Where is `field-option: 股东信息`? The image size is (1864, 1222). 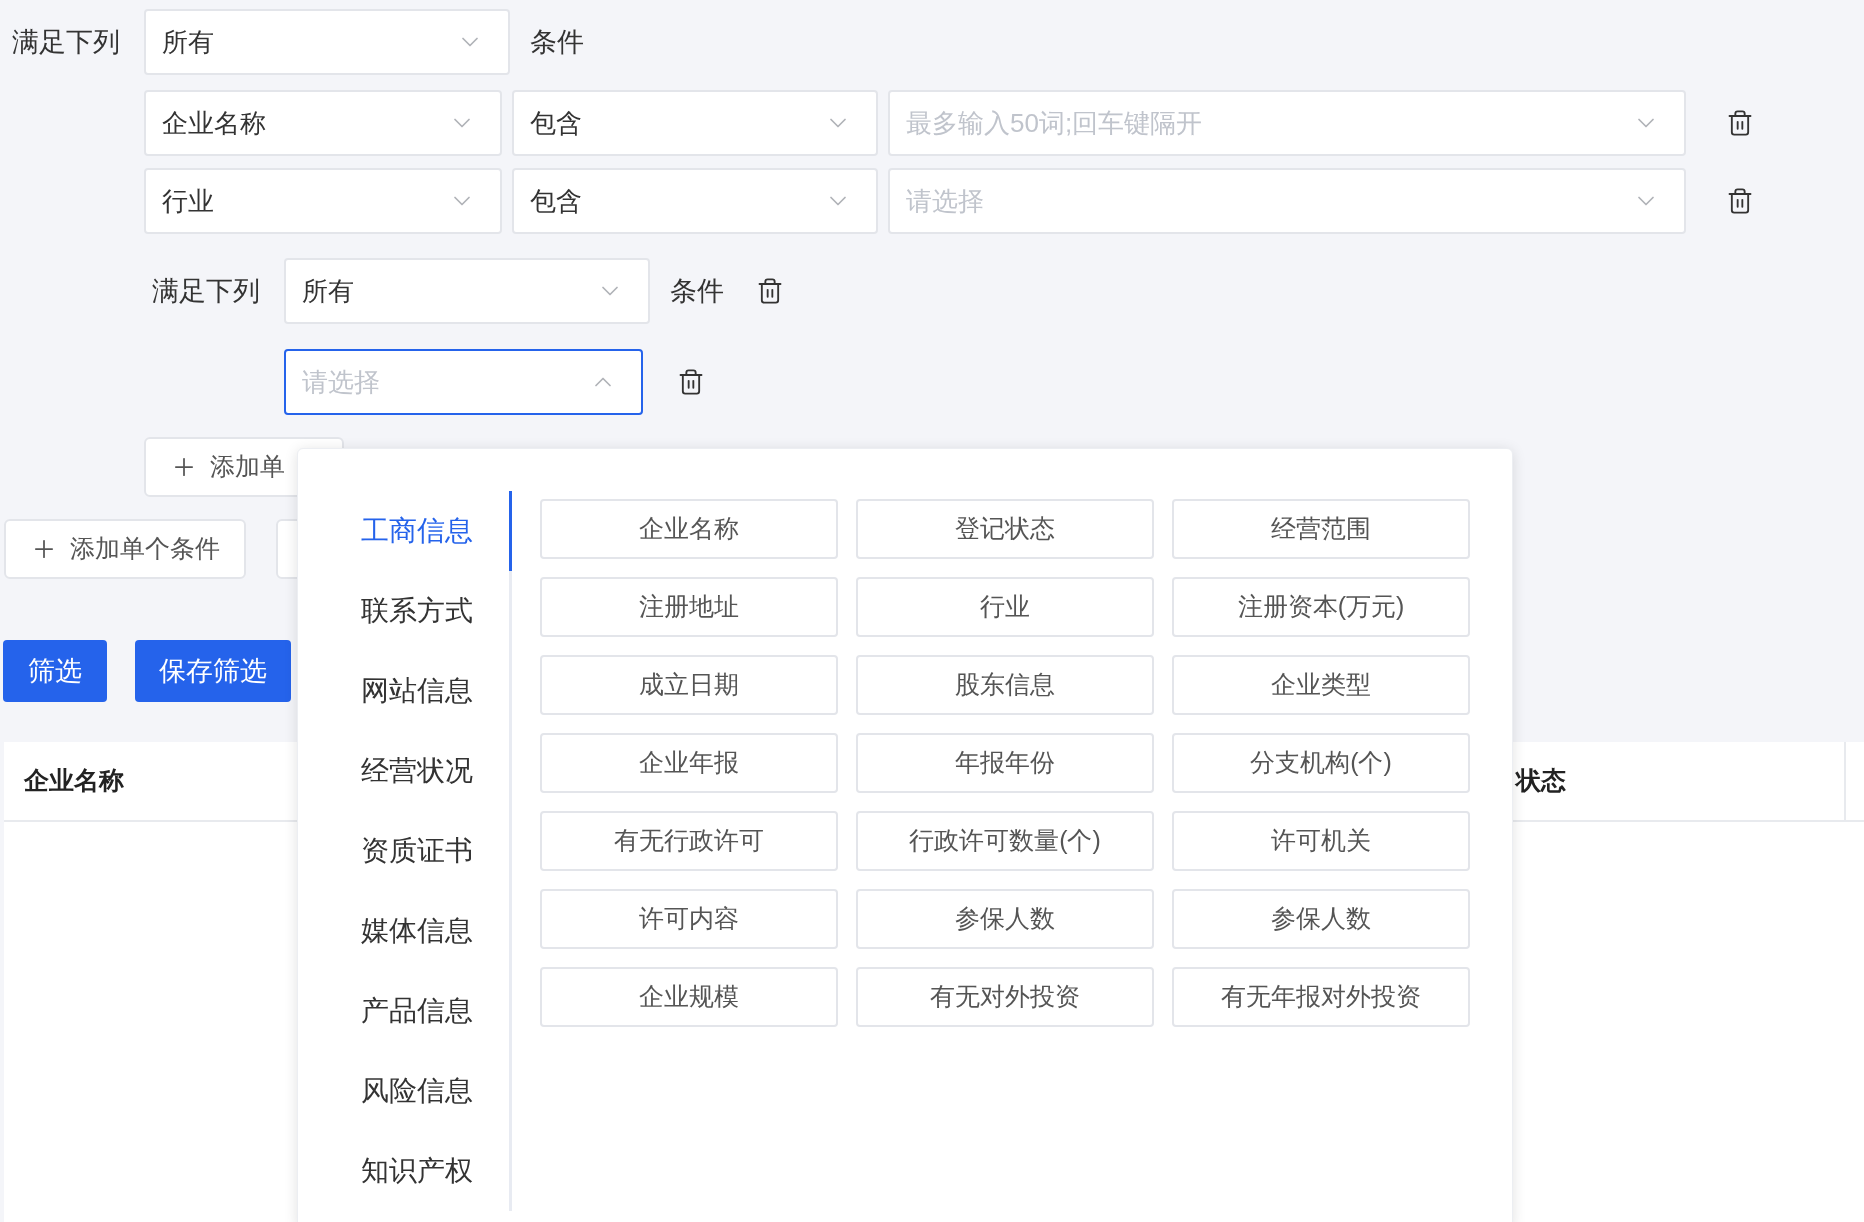 field-option: 股东信息 is located at coordinates (1005, 685).